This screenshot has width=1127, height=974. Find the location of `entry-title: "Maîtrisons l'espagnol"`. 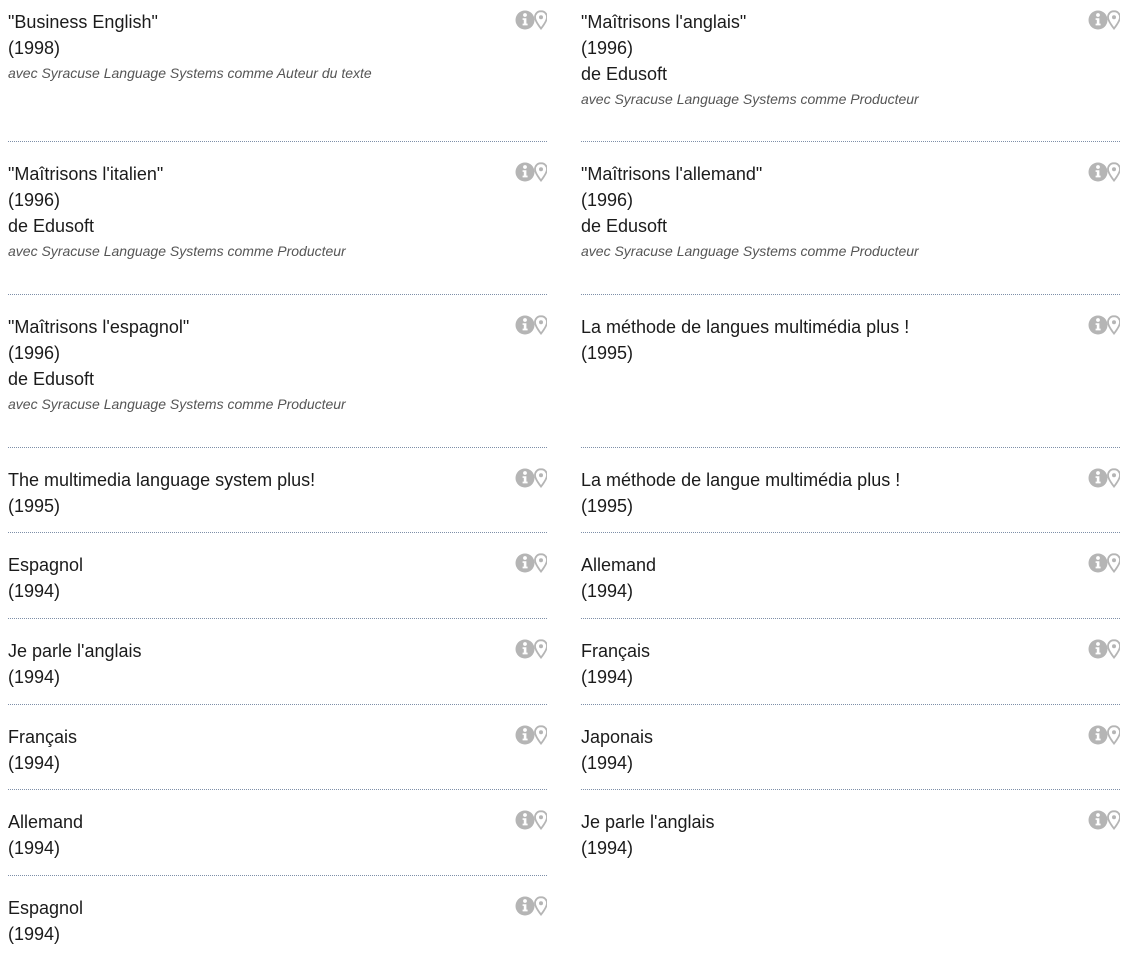

entry-title: "Maîtrisons l'espagnol" is located at coordinates (277, 322).